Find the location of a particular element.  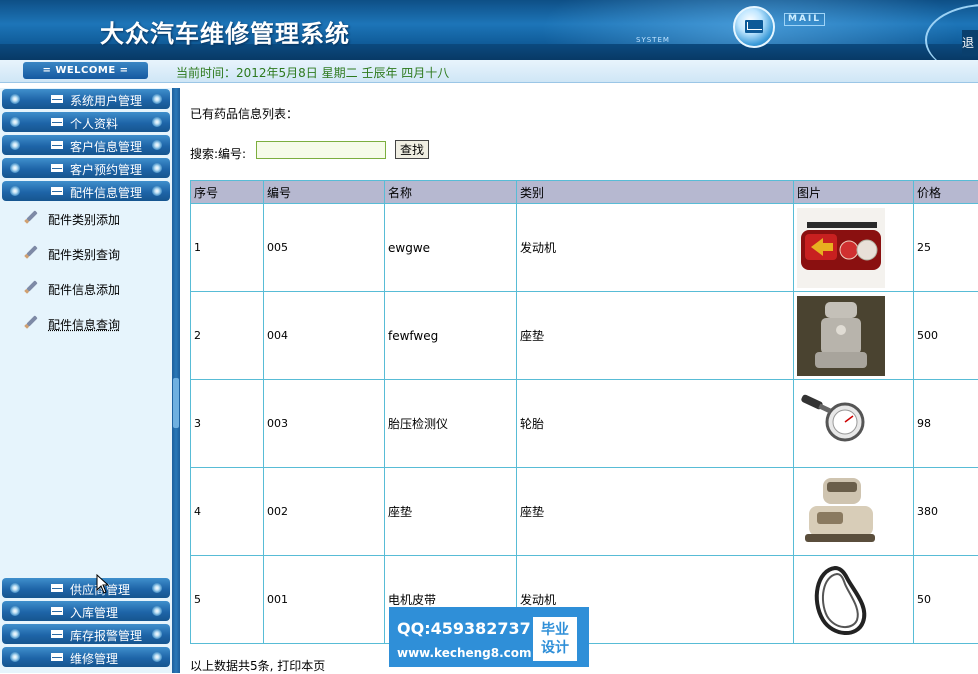

watermark-badge-line: 毕业 is located at coordinates (555, 630).